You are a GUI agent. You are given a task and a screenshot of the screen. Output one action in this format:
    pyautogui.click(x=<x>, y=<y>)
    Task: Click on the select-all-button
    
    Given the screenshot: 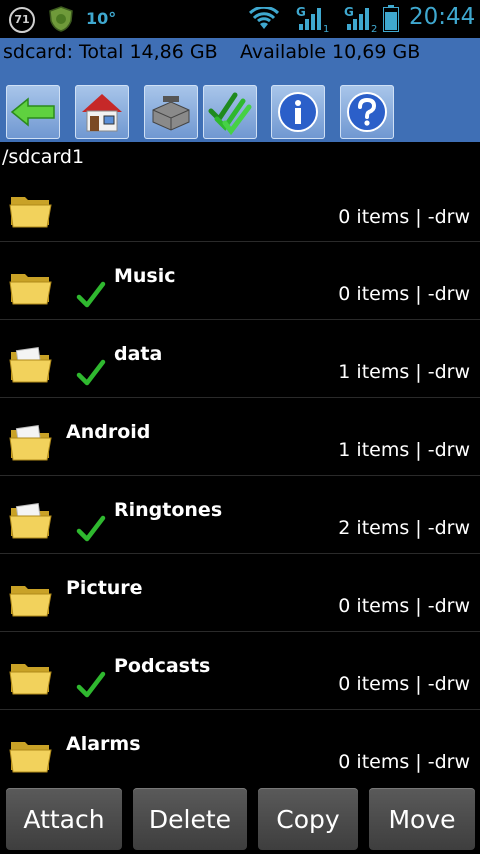 What is the action you would take?
    pyautogui.click(x=230, y=112)
    